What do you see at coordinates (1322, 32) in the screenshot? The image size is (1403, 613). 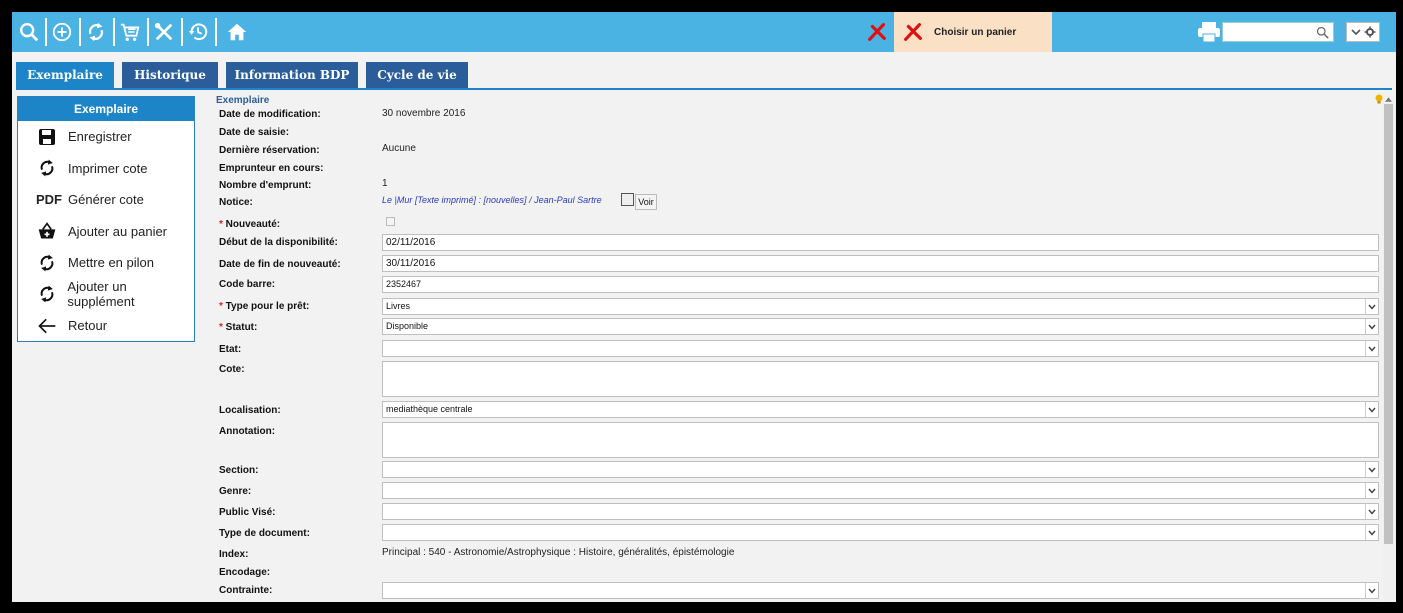 I see `search-submit-icon` at bounding box center [1322, 32].